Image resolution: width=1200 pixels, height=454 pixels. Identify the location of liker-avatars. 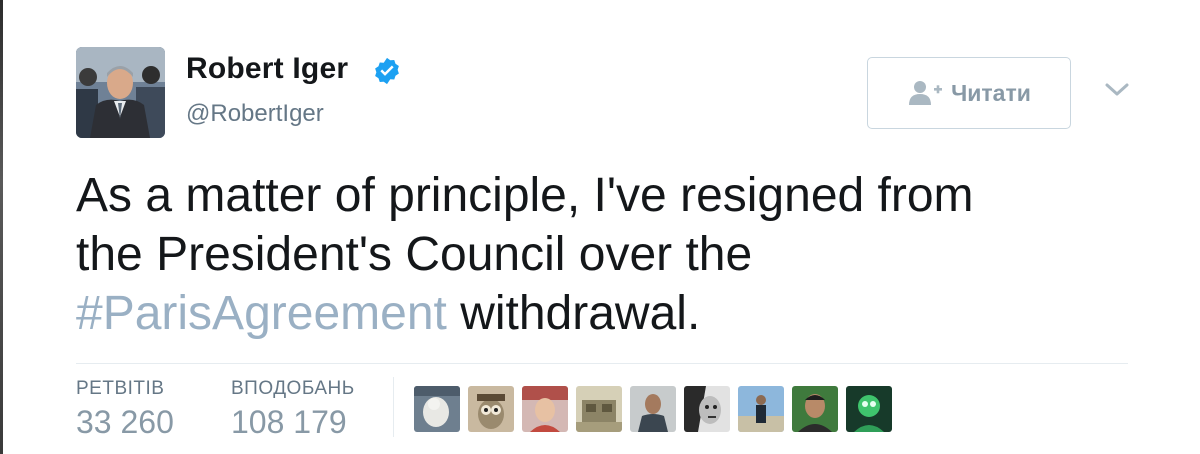
(657, 409).